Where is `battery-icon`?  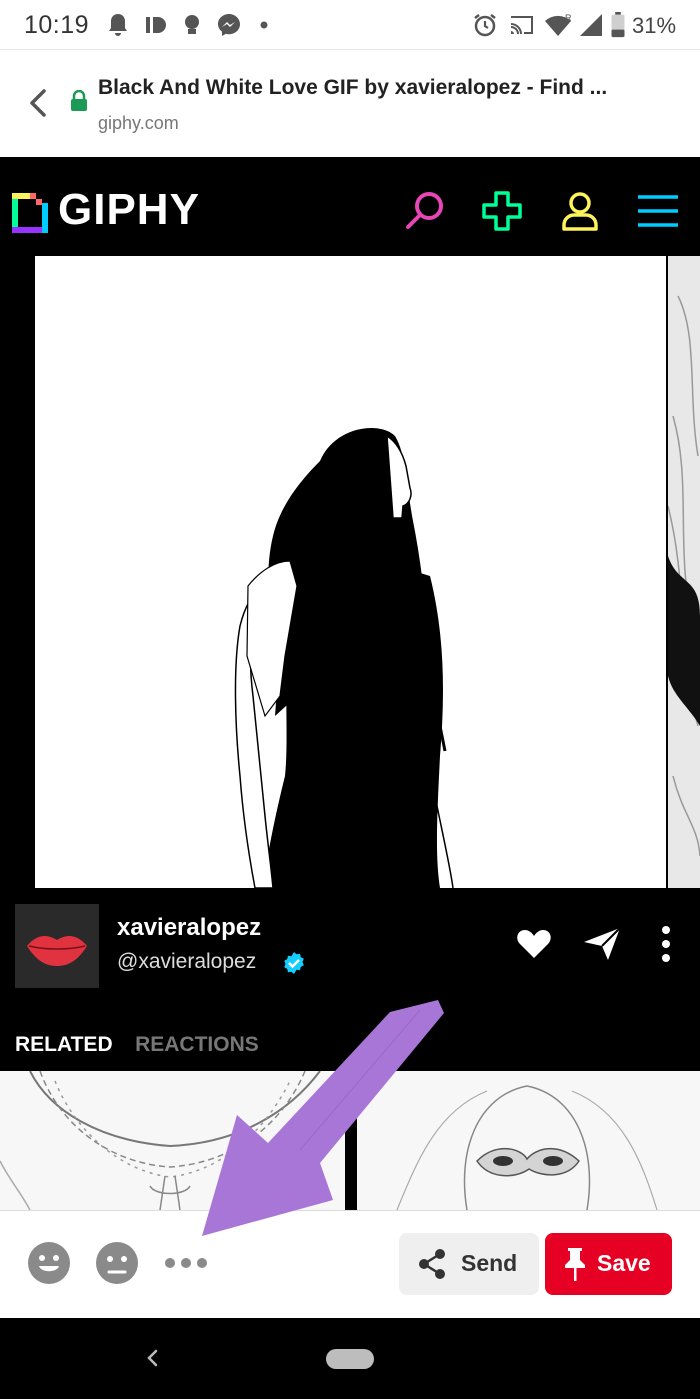
battery-icon is located at coordinates (618, 25).